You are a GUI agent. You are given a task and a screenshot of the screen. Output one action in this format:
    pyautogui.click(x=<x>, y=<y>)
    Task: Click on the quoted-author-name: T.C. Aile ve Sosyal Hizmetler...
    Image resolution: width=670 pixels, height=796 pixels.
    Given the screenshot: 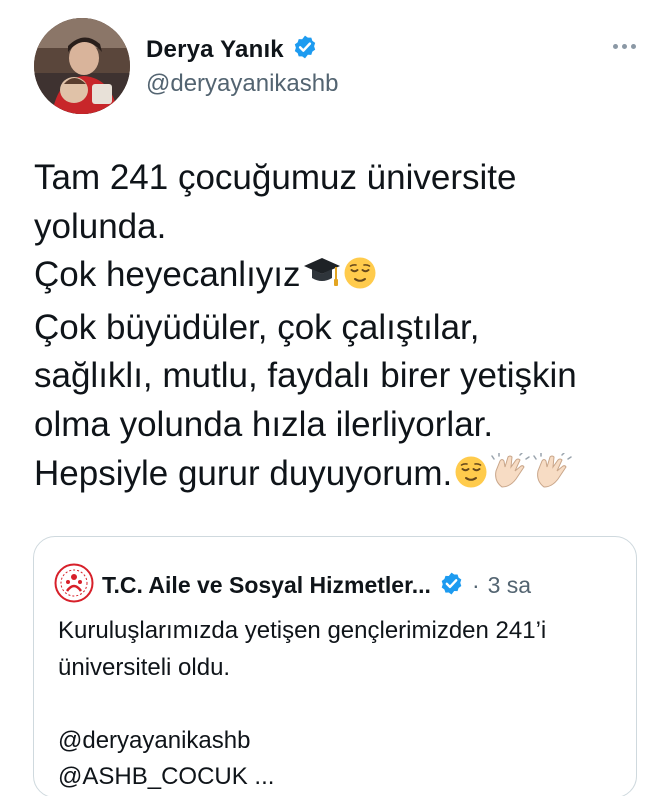 What is the action you would take?
    pyautogui.click(x=266, y=585)
    